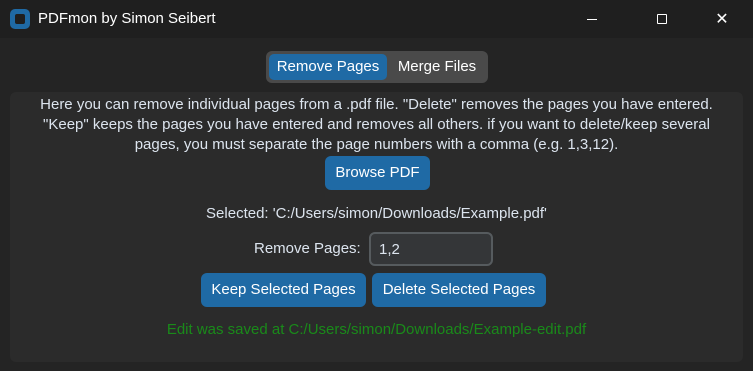  What do you see at coordinates (328, 67) in the screenshot?
I see `tab-remove-pages: Remove Pages` at bounding box center [328, 67].